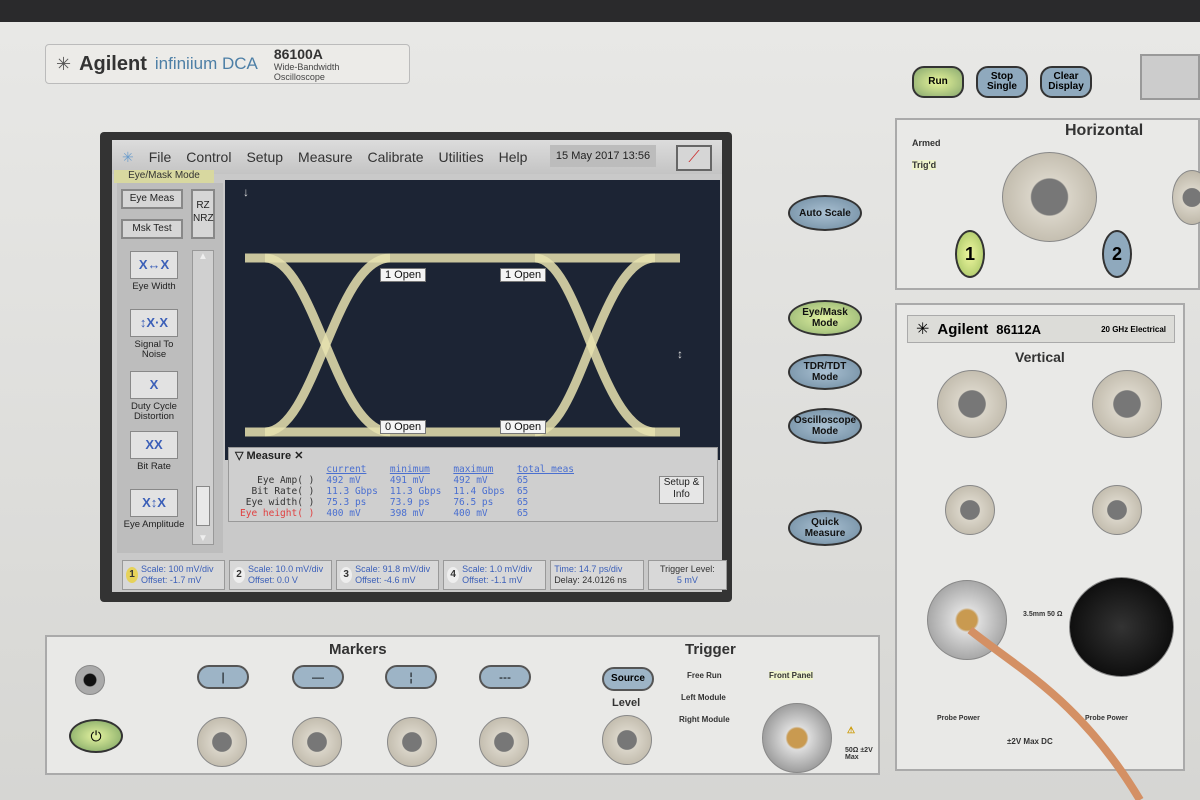 This screenshot has height=800, width=1200. I want to click on timebase-status: Time: 14.7 ps/div Delay: 24.0126 ns, so click(597, 575).